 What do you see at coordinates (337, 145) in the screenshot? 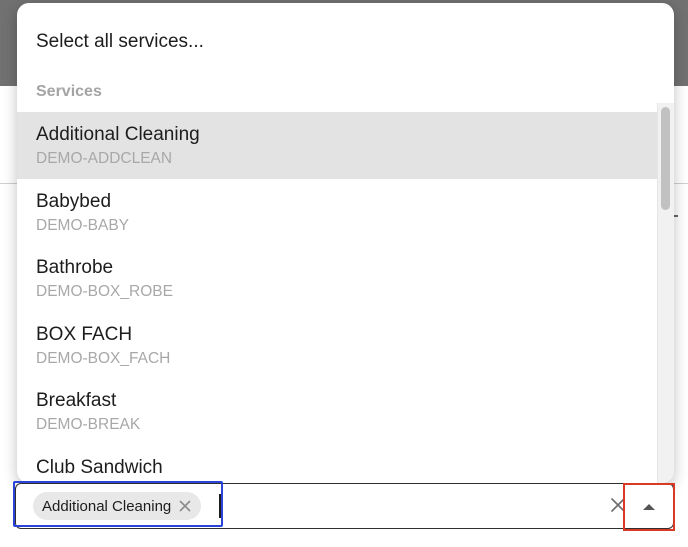
I see `option-additional-cleaning: Additional Cleaning DEMO-ADDCLEAN` at bounding box center [337, 145].